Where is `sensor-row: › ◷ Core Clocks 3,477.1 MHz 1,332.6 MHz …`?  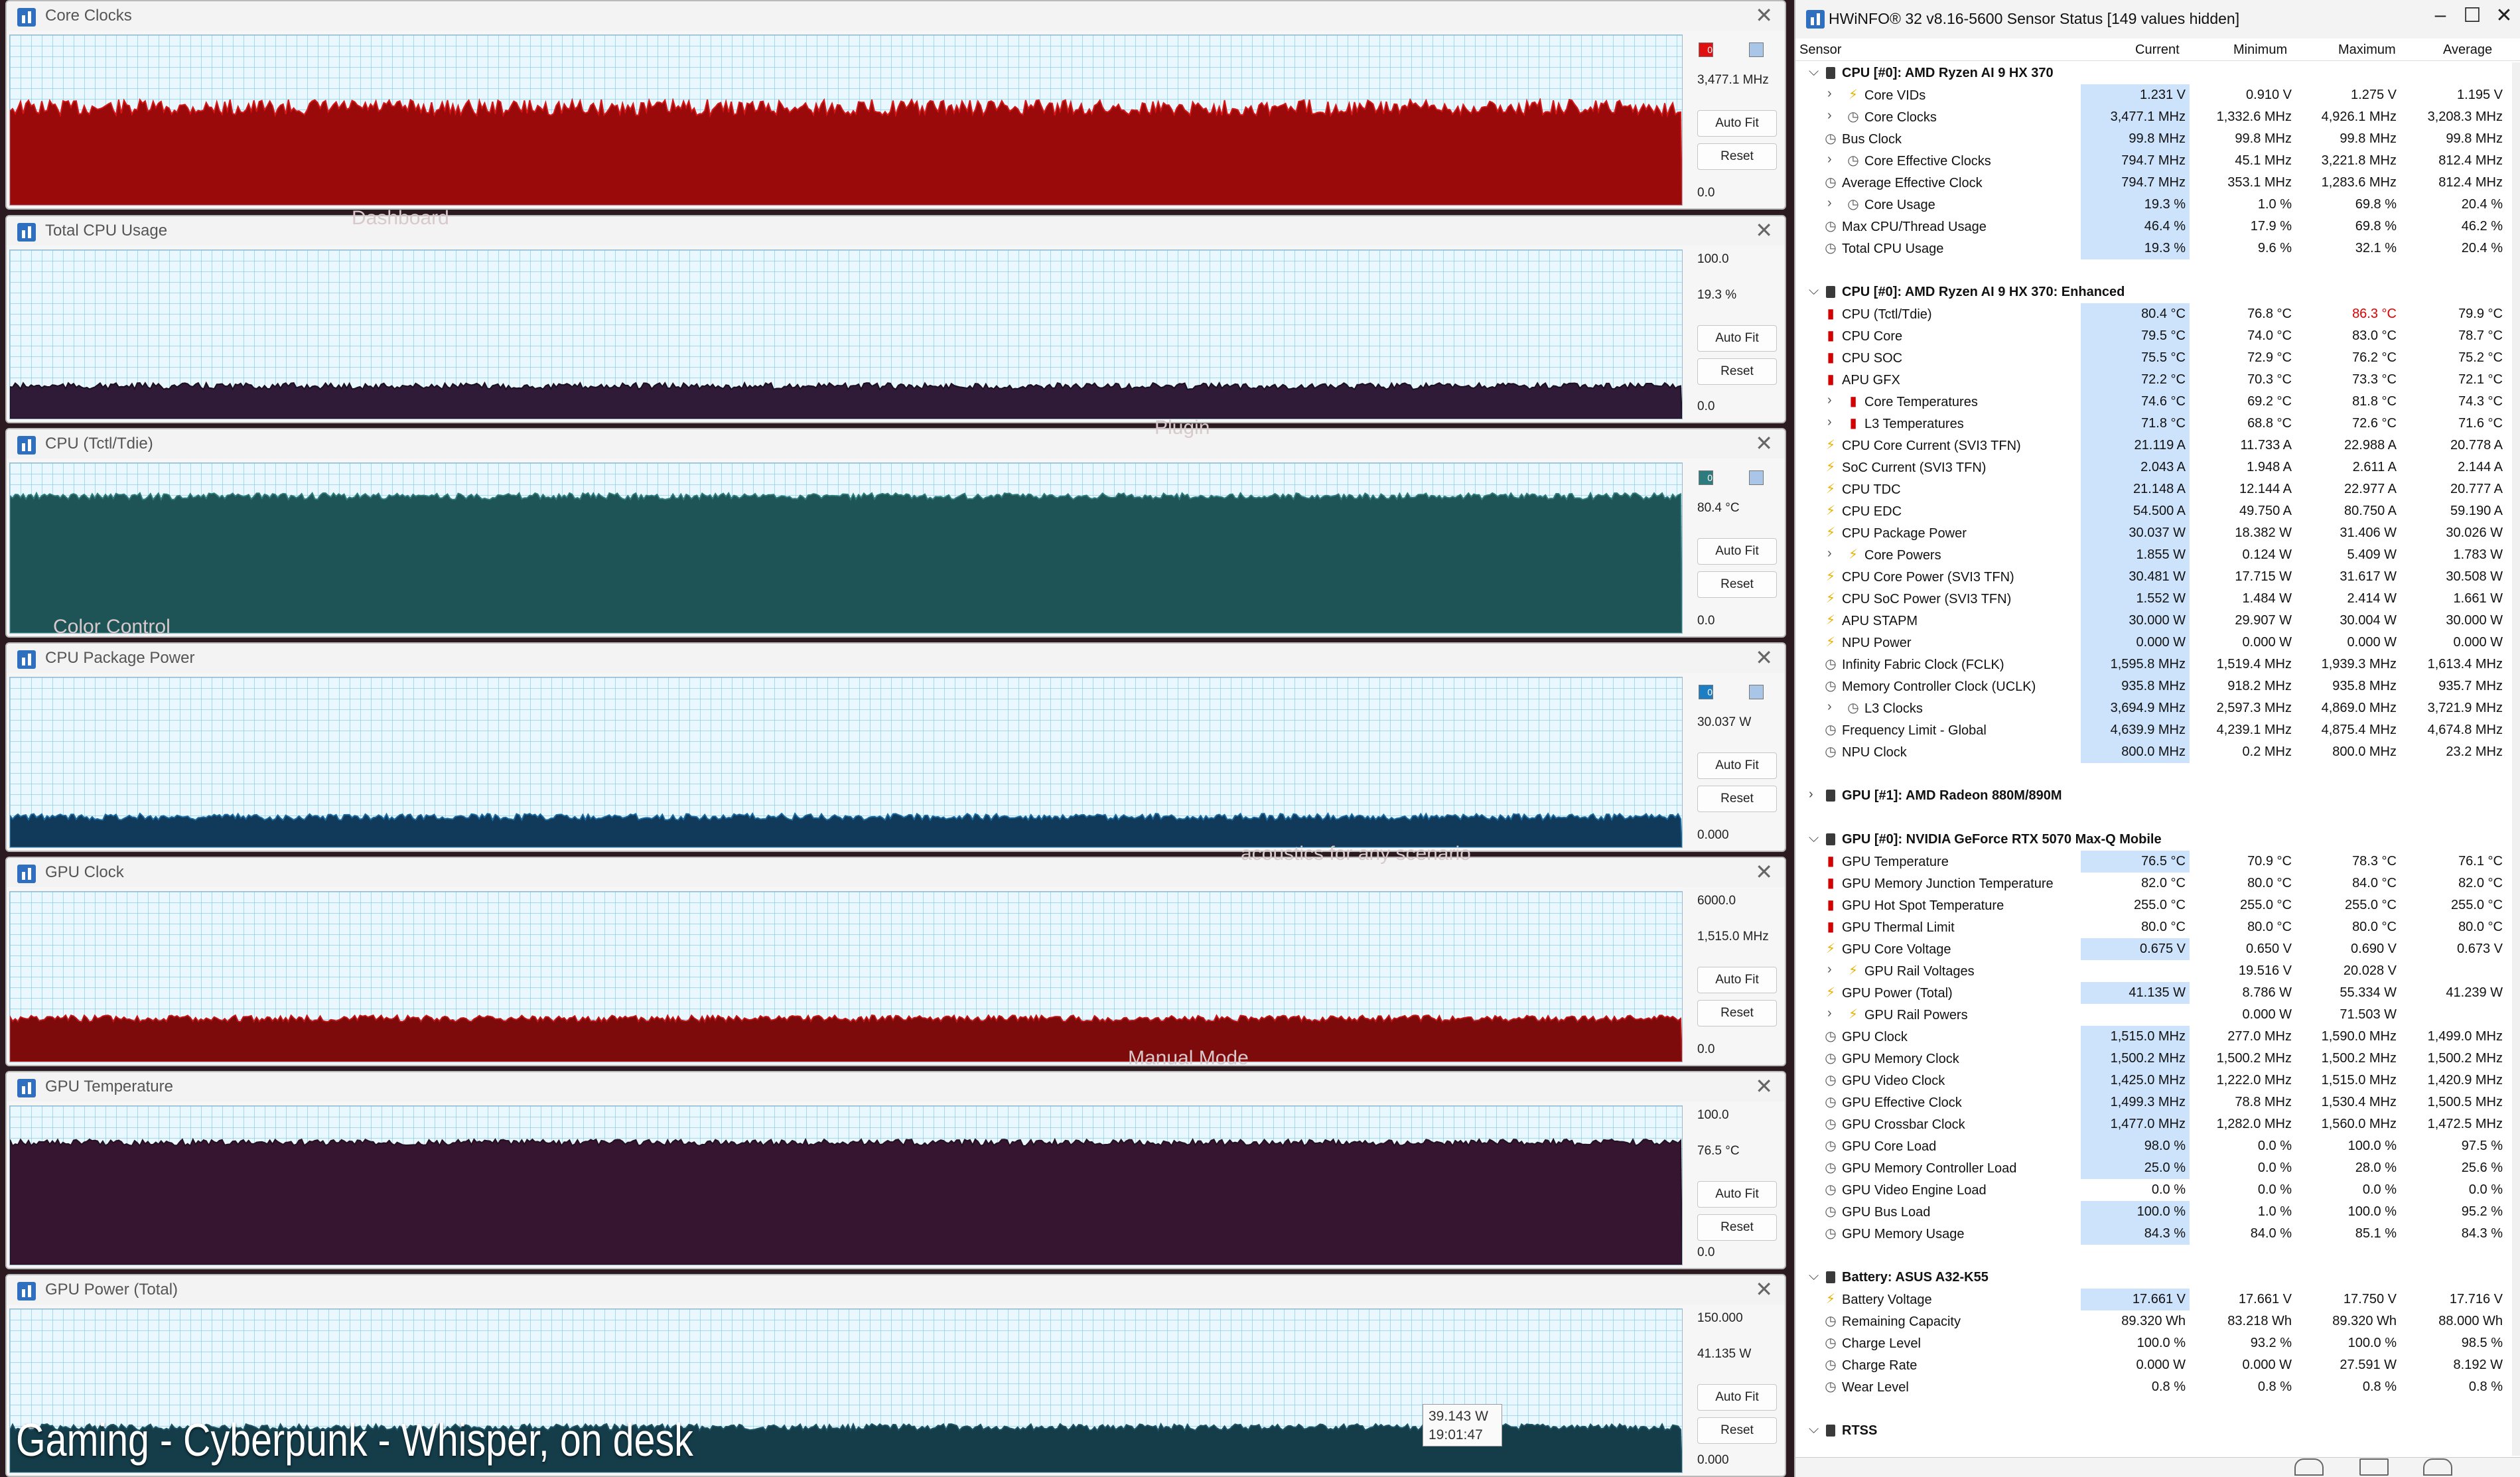 sensor-row: › ◷ Core Clocks 3,477.1 MHz 1,332.6 MHz … is located at coordinates (2157, 117).